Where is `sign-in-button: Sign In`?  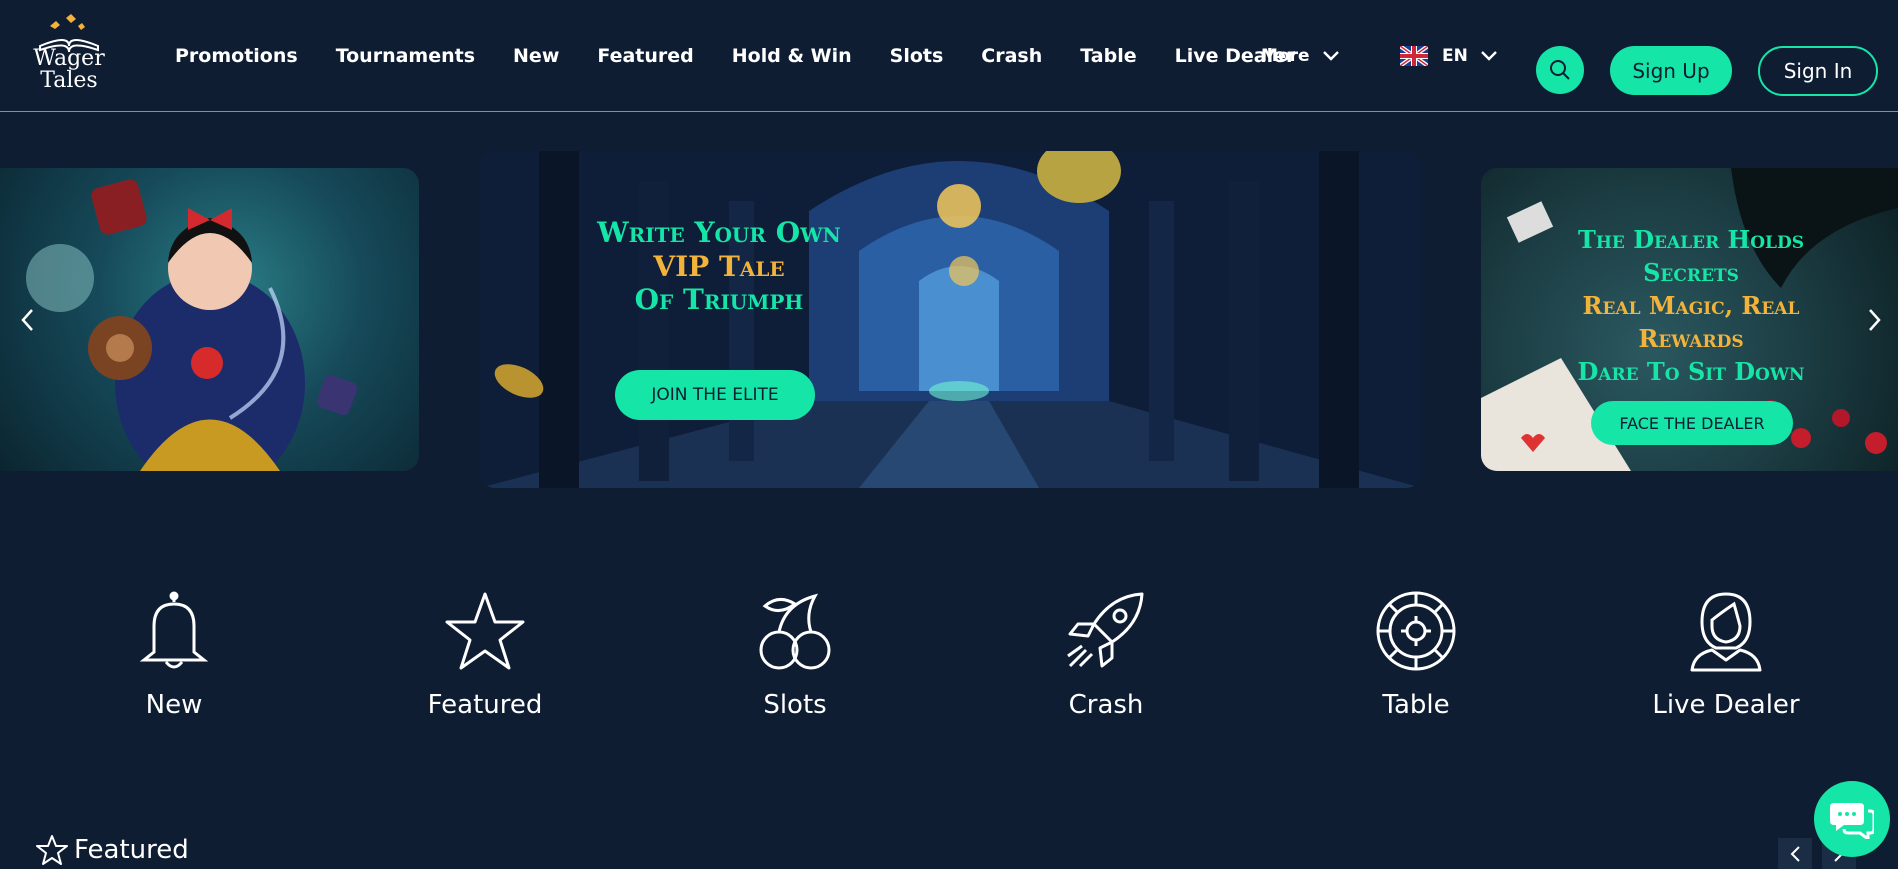
sign-in-button: Sign In is located at coordinates (1818, 71).